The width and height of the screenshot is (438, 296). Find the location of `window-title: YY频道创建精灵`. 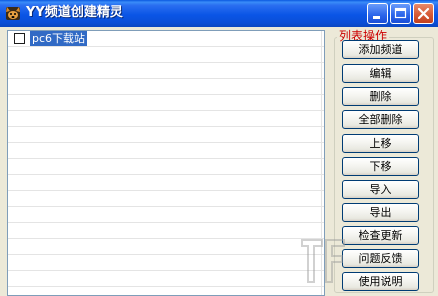

window-title: YY频道创建精灵 is located at coordinates (74, 12).